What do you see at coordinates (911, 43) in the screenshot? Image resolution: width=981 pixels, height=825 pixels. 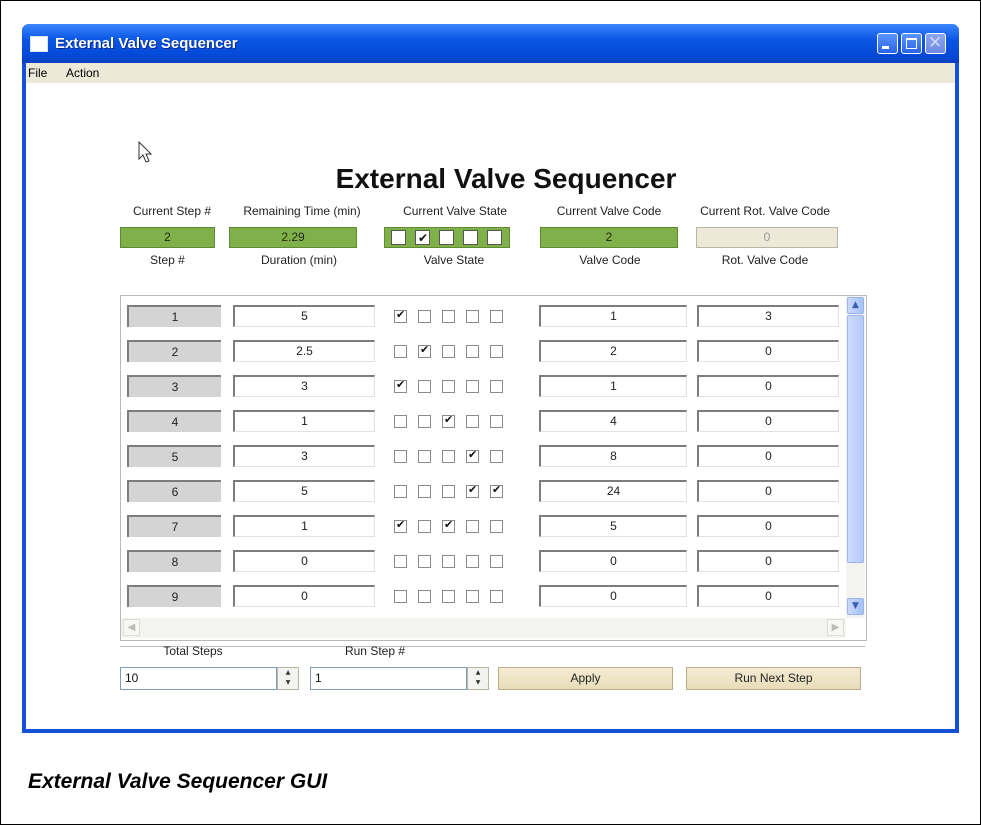 I see `maximize-button` at bounding box center [911, 43].